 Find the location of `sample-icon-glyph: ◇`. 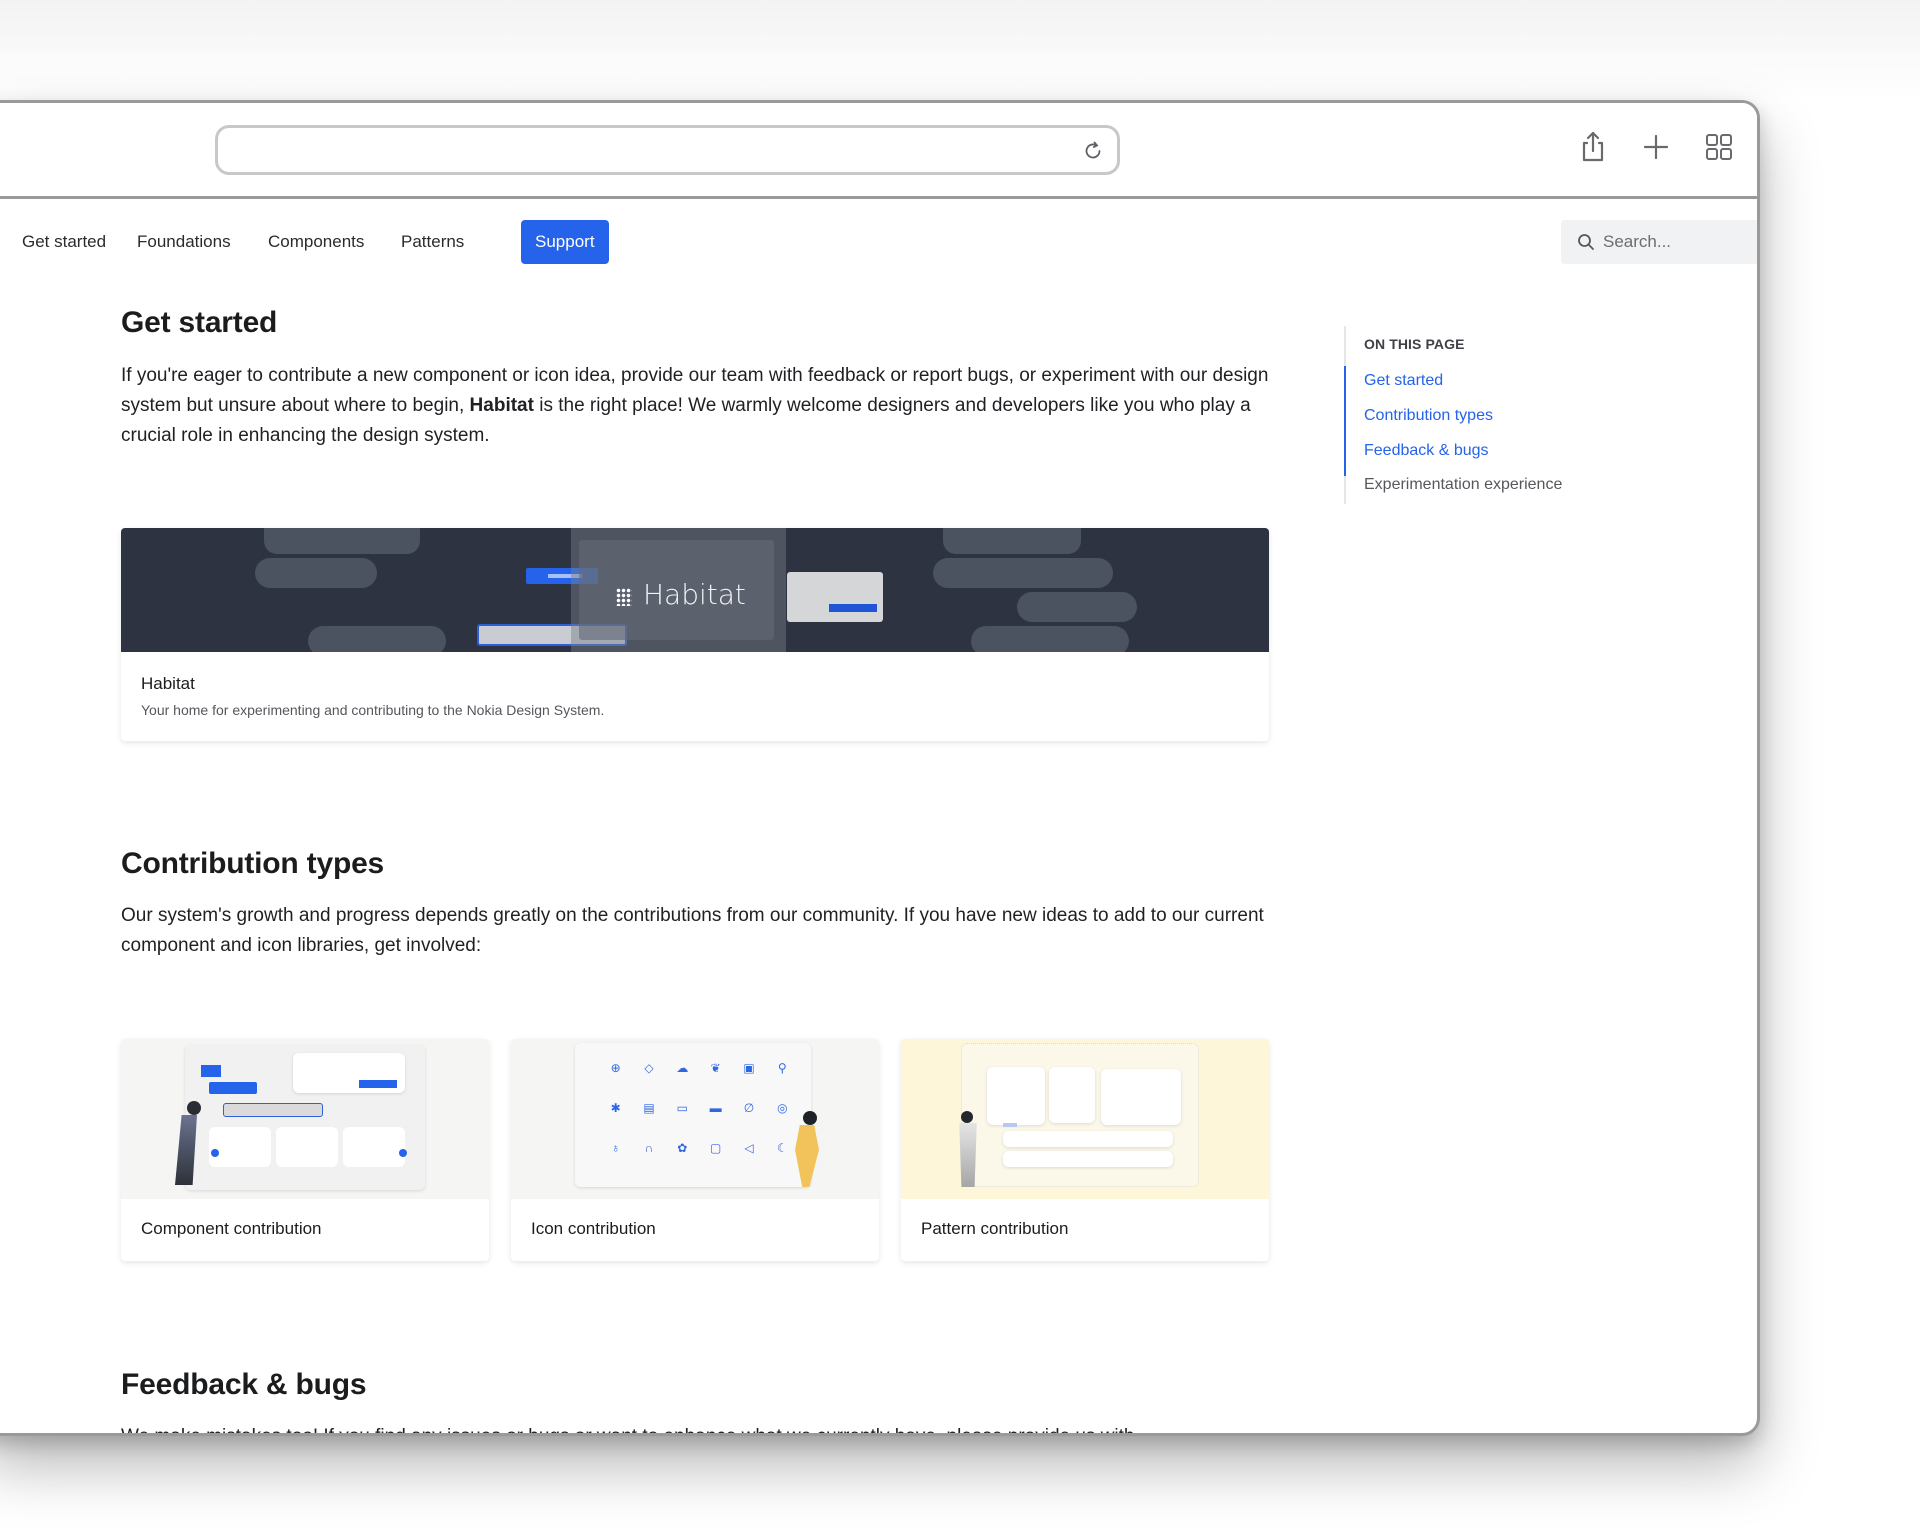

sample-icon-glyph: ◇ is located at coordinates (649, 1068).